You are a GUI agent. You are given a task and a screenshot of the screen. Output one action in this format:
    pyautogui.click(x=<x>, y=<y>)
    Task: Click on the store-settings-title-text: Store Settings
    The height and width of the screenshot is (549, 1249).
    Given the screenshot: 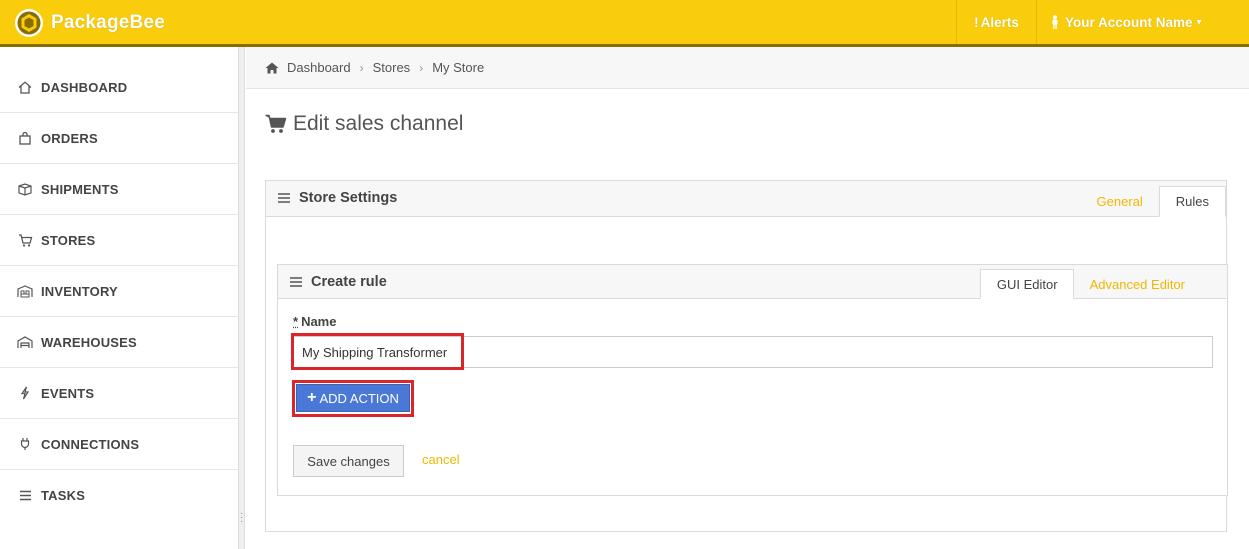 What is the action you would take?
    pyautogui.click(x=348, y=198)
    